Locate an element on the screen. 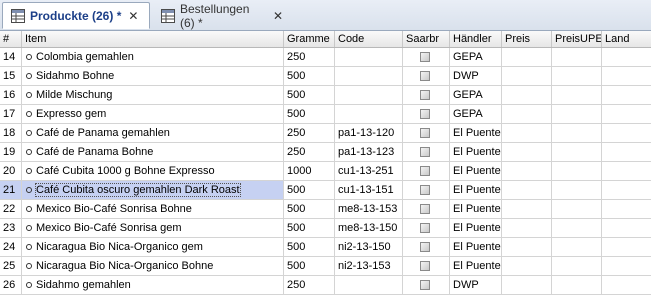  column-header-preis: Preis is located at coordinates (527, 39).